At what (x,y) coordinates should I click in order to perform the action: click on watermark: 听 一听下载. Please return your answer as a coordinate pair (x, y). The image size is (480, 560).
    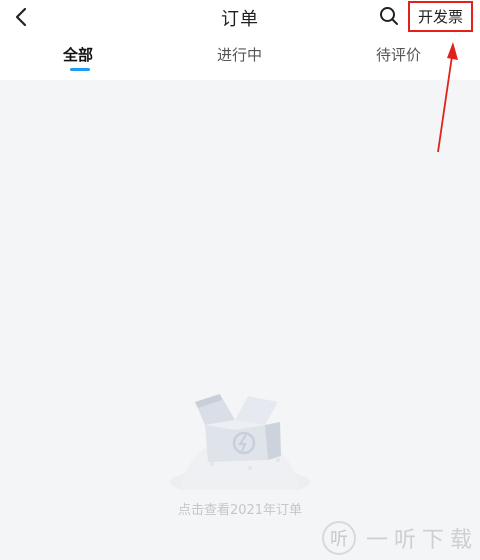
    Looking at the image, I should click on (401, 538).